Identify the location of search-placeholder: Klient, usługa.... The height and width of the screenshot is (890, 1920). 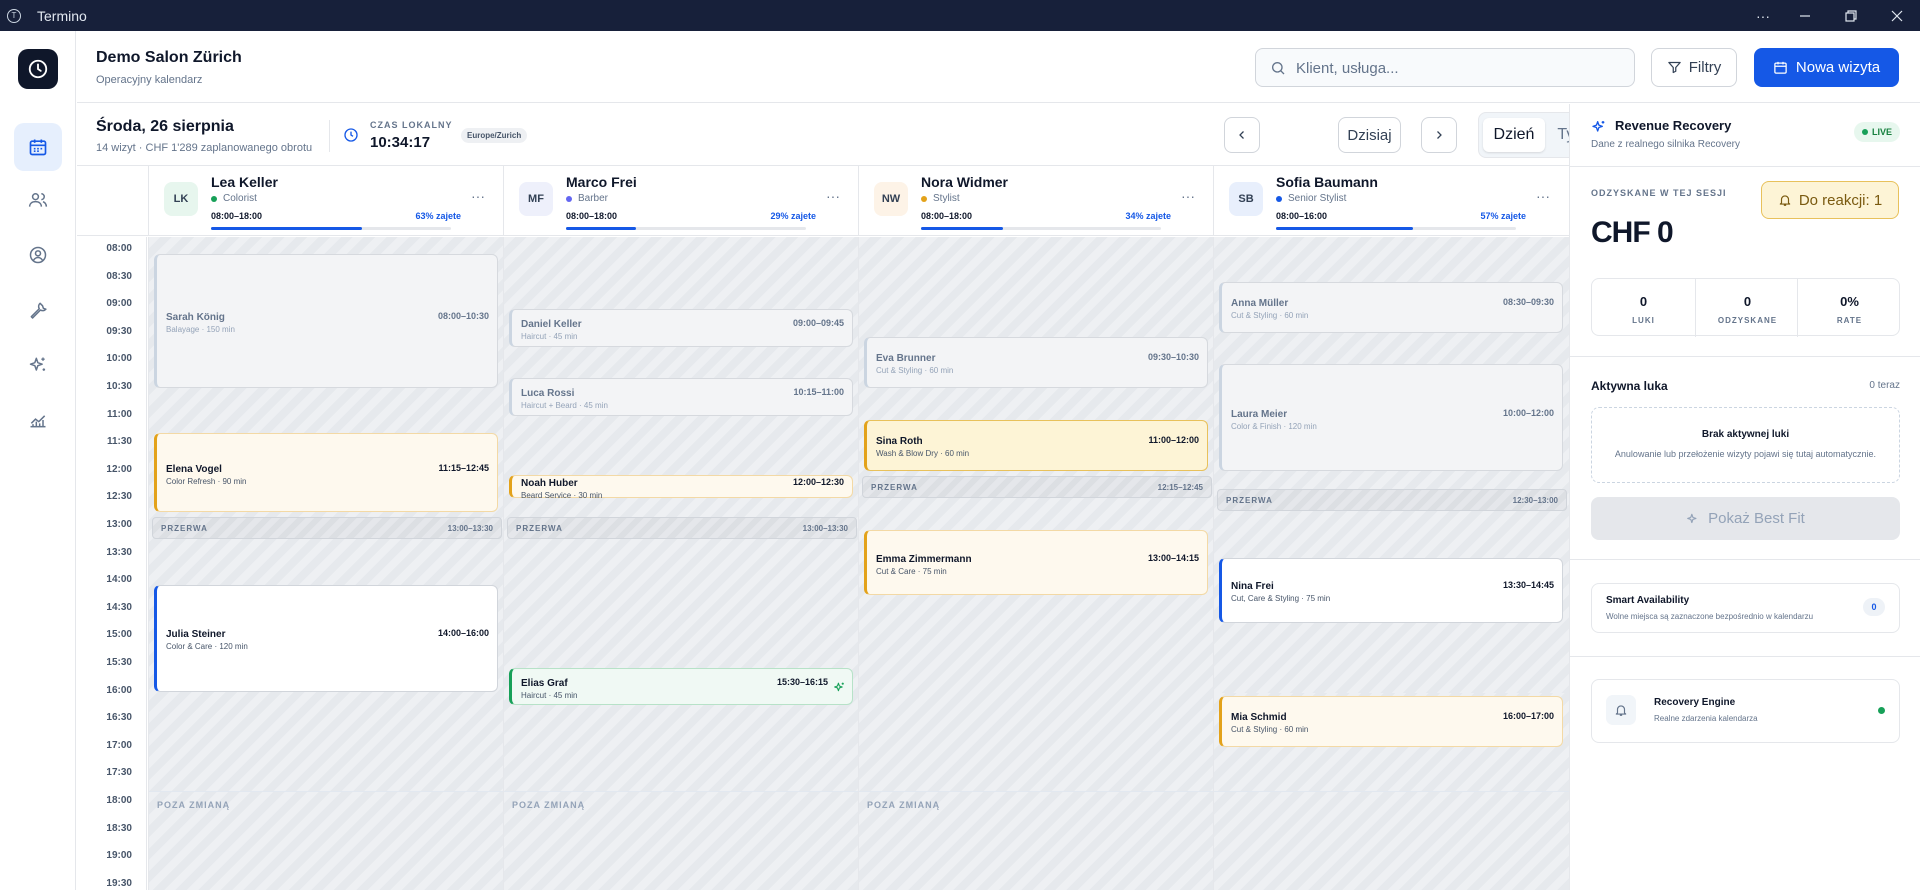
(1347, 68).